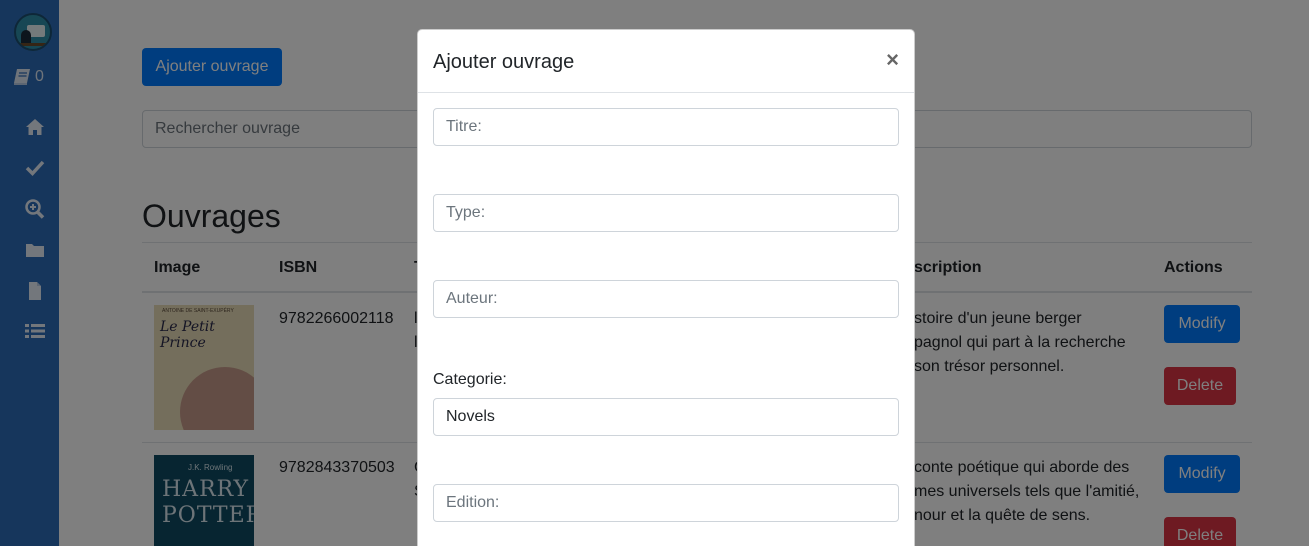 The height and width of the screenshot is (546, 1309). Describe the element at coordinates (666, 127) in the screenshot. I see `titre-field: Titre:` at that location.